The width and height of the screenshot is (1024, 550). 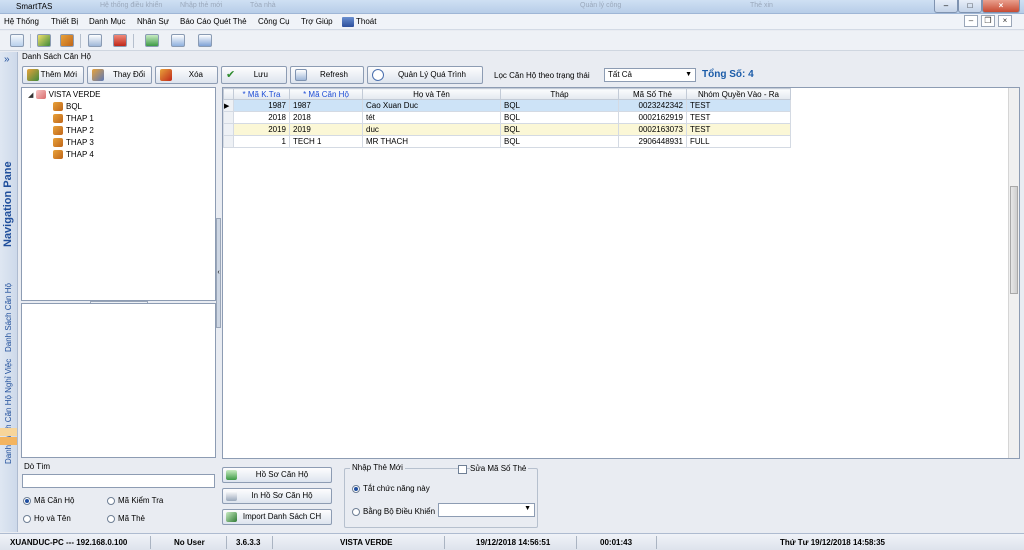 I want to click on menu-danh-muc: Danh Mục, so click(x=107, y=21).